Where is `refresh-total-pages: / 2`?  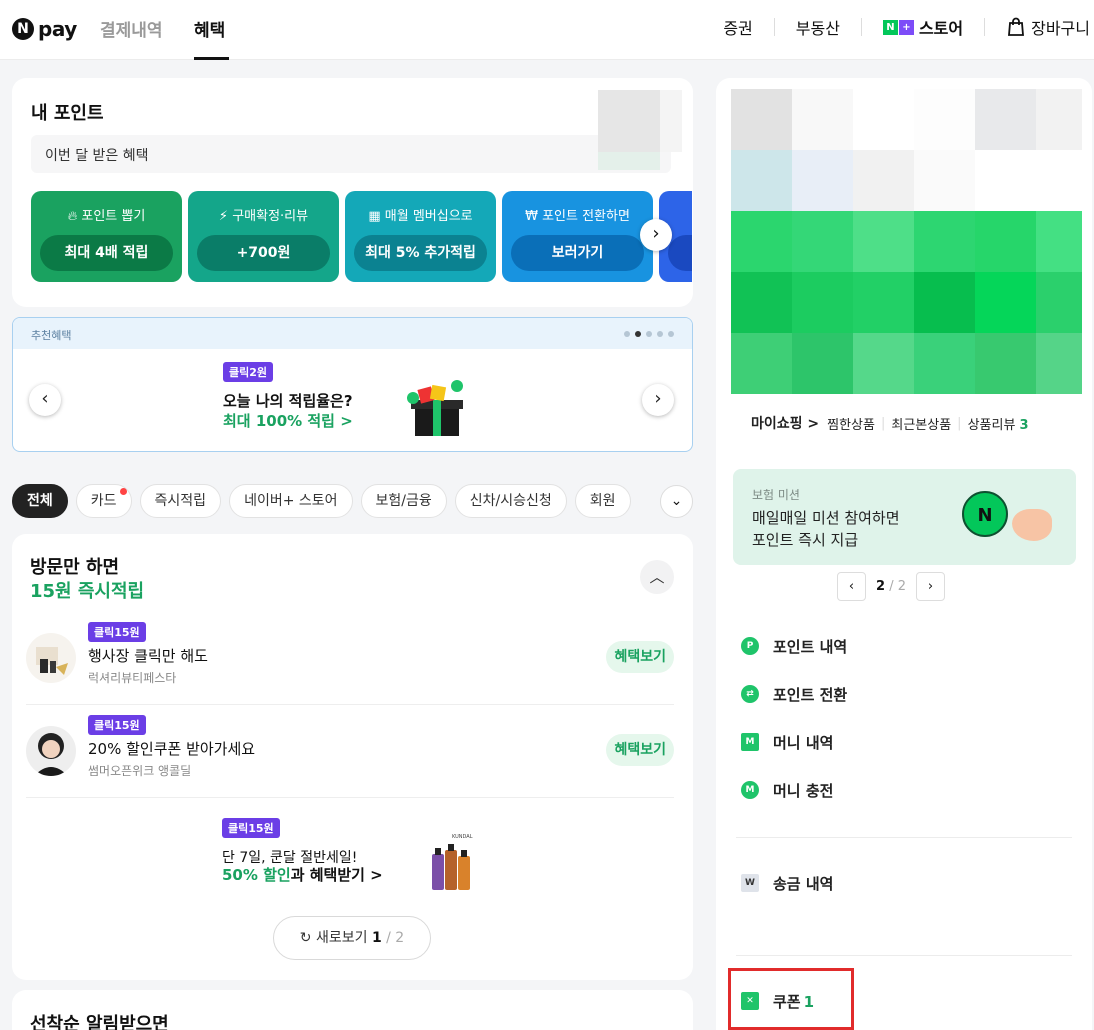 refresh-total-pages: / 2 is located at coordinates (395, 938).